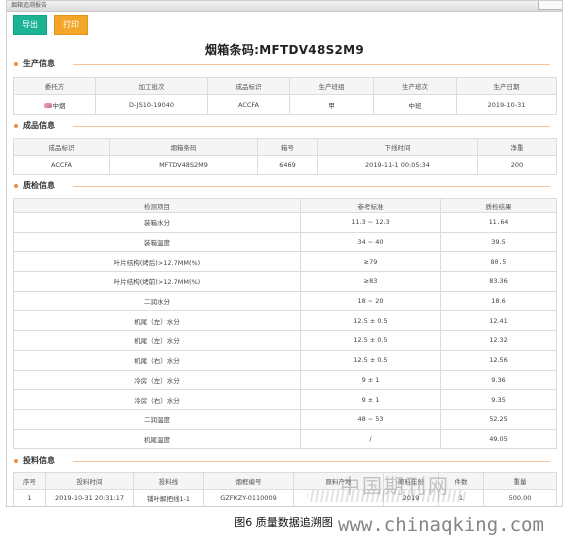  Describe the element at coordinates (331, 104) in the screenshot. I see `table-cell: 甲` at that location.